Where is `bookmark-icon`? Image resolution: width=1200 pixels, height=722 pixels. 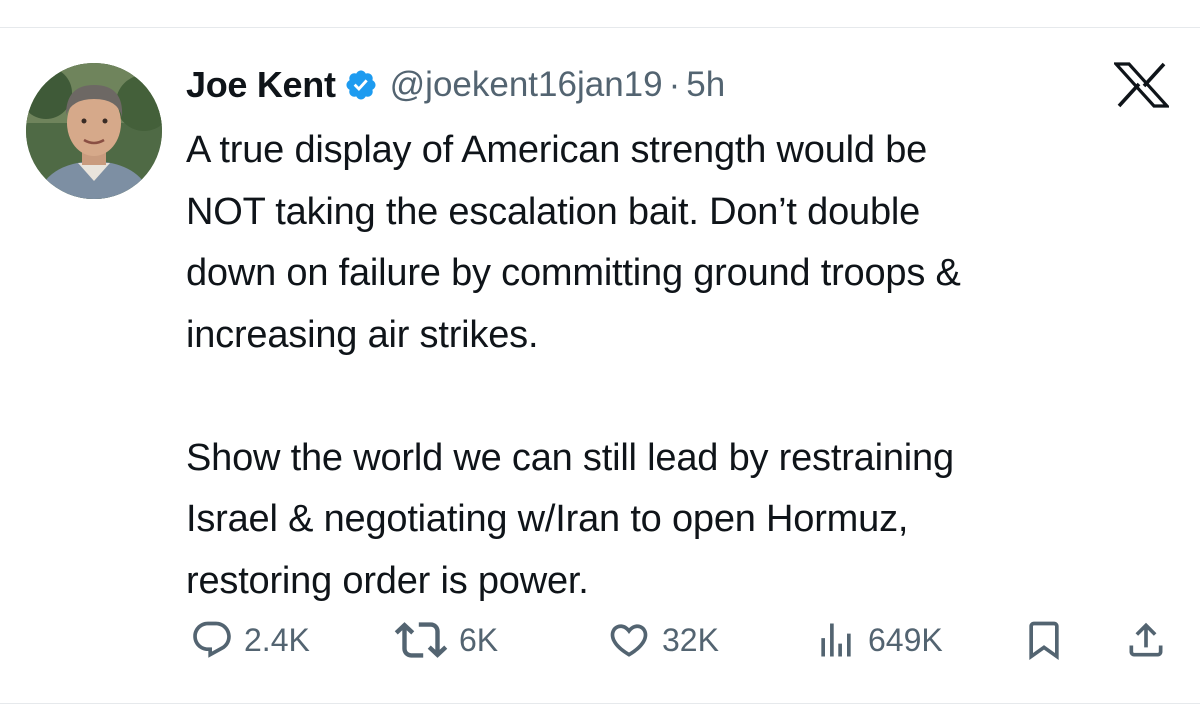 bookmark-icon is located at coordinates (1044, 641).